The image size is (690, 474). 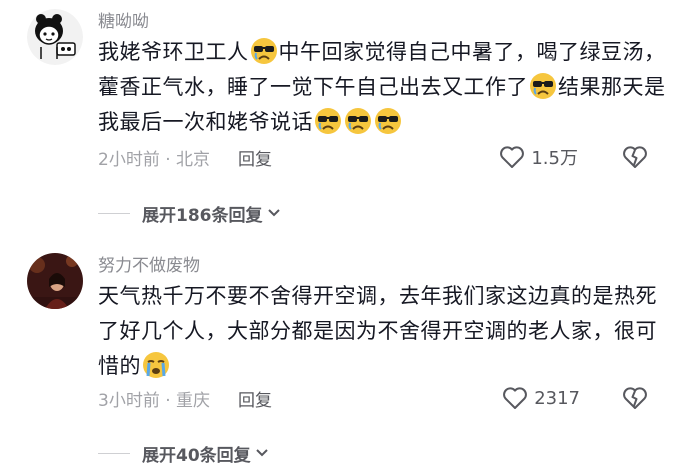 I want to click on comment-username: 糖呦呦, so click(x=123, y=22).